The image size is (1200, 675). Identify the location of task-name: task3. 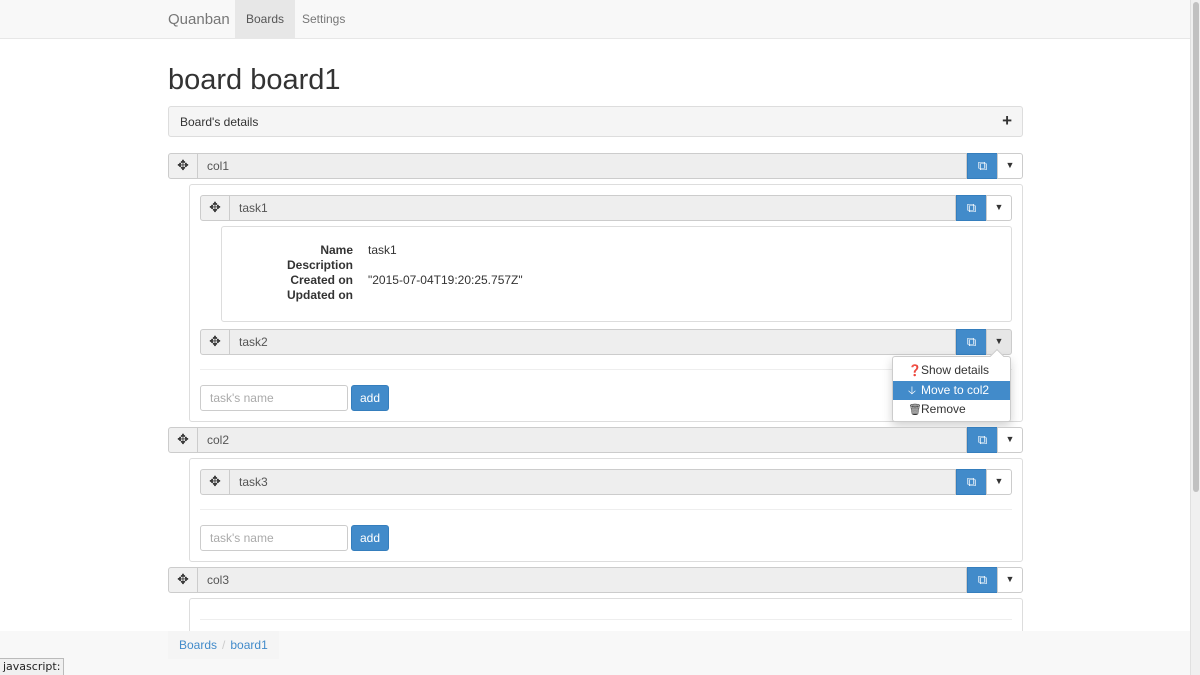
(592, 482).